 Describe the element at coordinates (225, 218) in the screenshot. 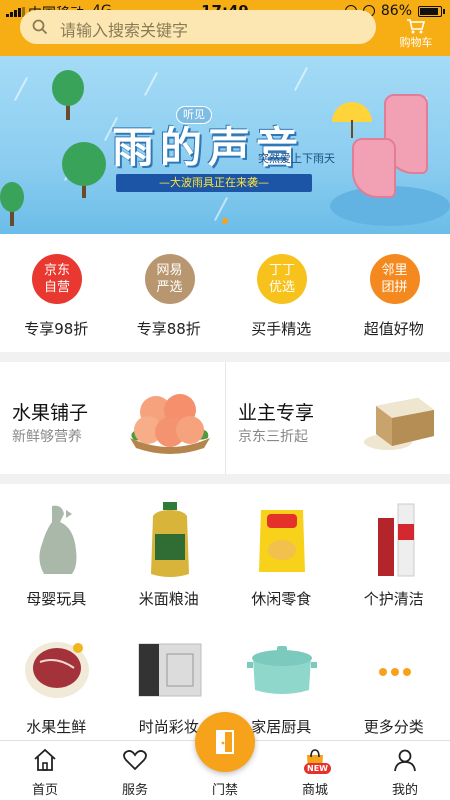

I see `banner-pagination` at that location.